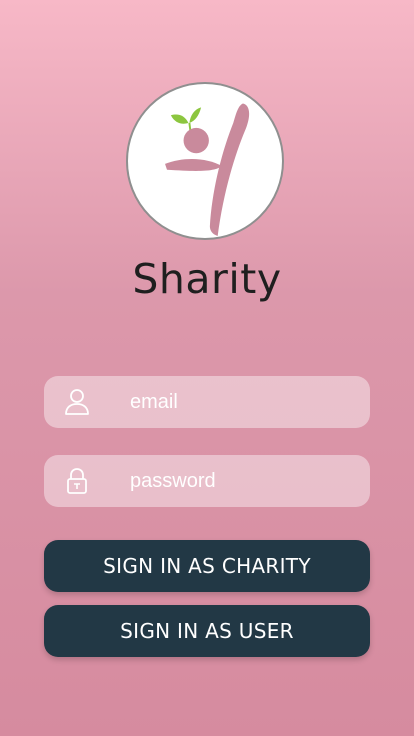 The height and width of the screenshot is (736, 414). I want to click on email-field, so click(207, 402).